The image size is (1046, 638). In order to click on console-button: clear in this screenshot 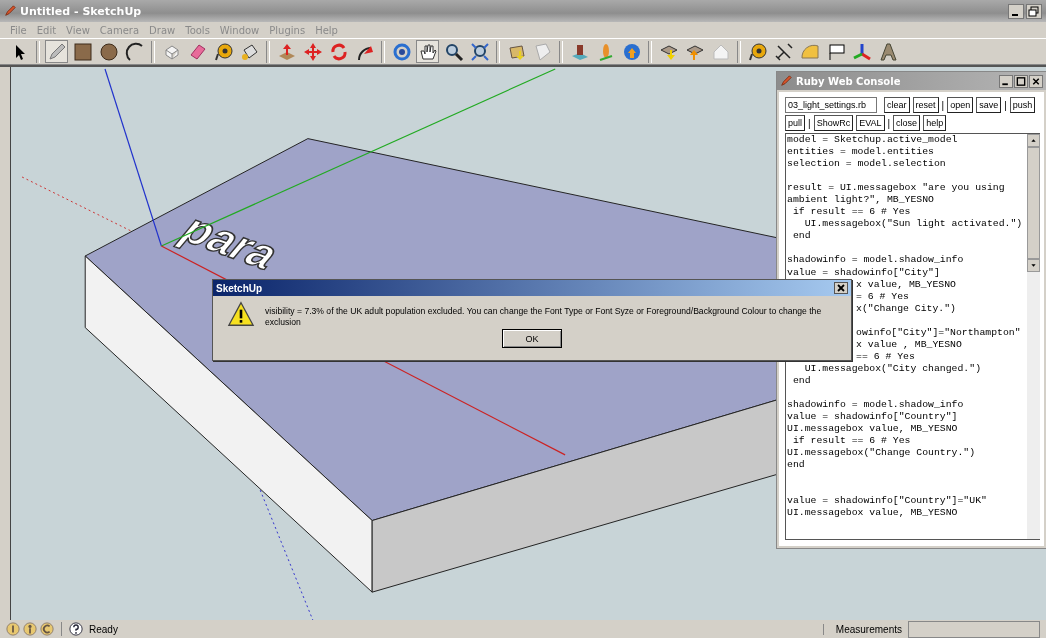, I will do `click(897, 105)`.